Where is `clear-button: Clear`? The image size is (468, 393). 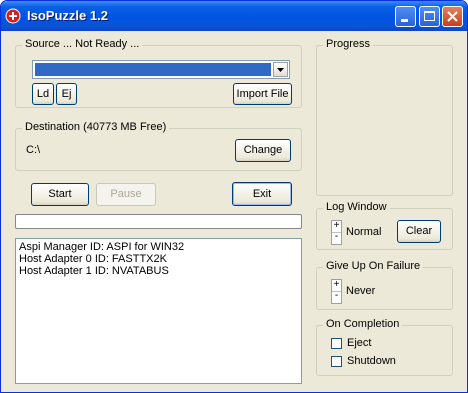
clear-button: Clear is located at coordinates (419, 231).